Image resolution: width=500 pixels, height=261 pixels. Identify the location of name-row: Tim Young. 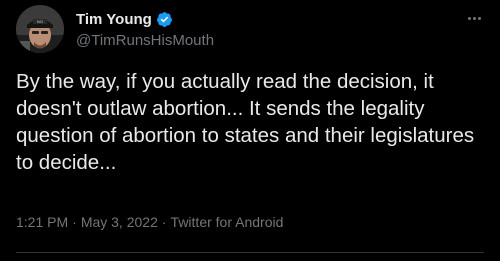
(145, 19).